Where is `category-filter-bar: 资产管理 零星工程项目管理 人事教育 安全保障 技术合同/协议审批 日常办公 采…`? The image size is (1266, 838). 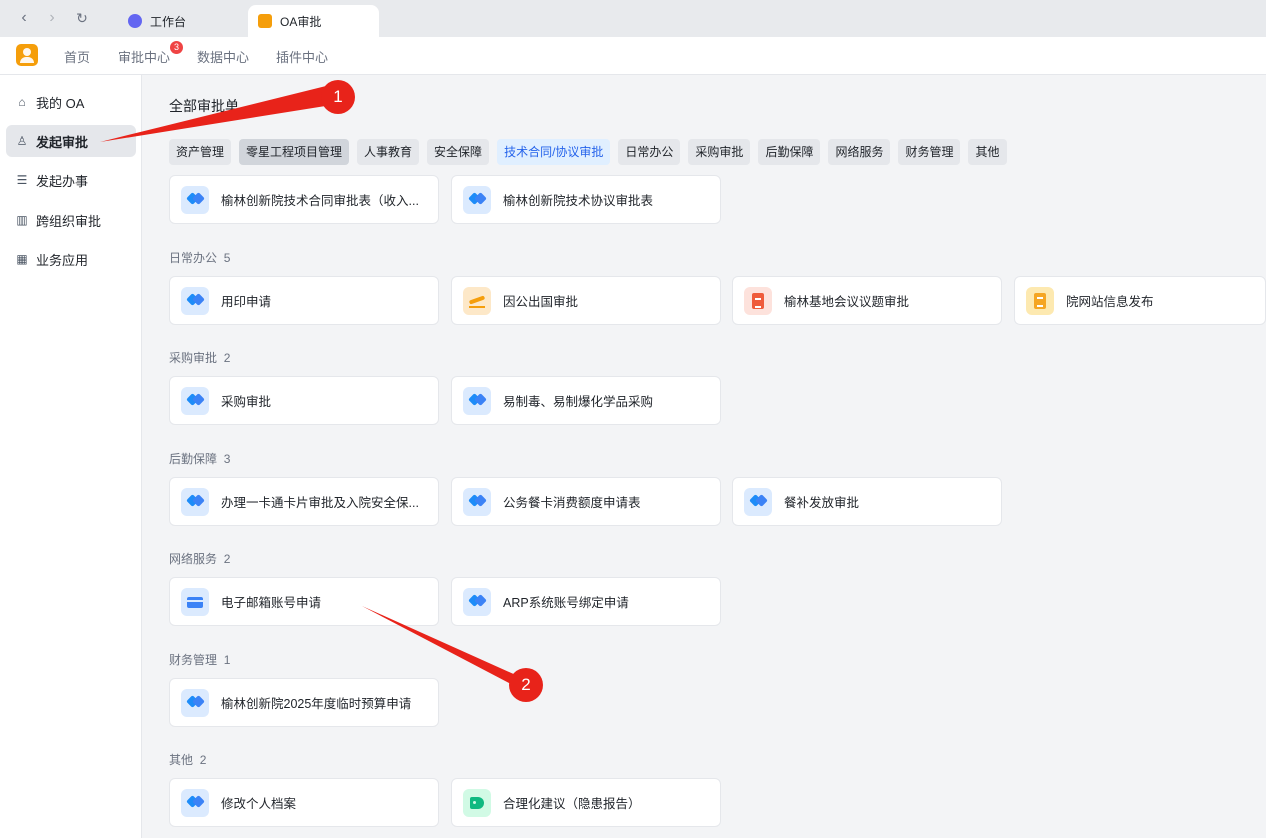
category-filter-bar: 资产管理 零星工程项目管理 人事教育 安全保障 技术合同/协议审批 日常办公 采… is located at coordinates (588, 152).